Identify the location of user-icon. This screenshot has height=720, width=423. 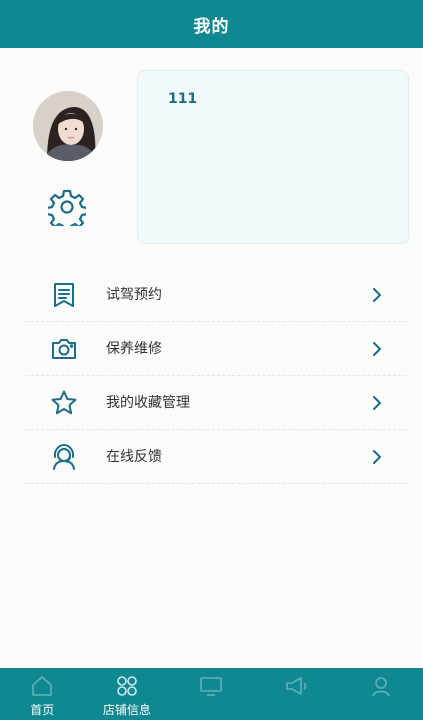
(380, 687).